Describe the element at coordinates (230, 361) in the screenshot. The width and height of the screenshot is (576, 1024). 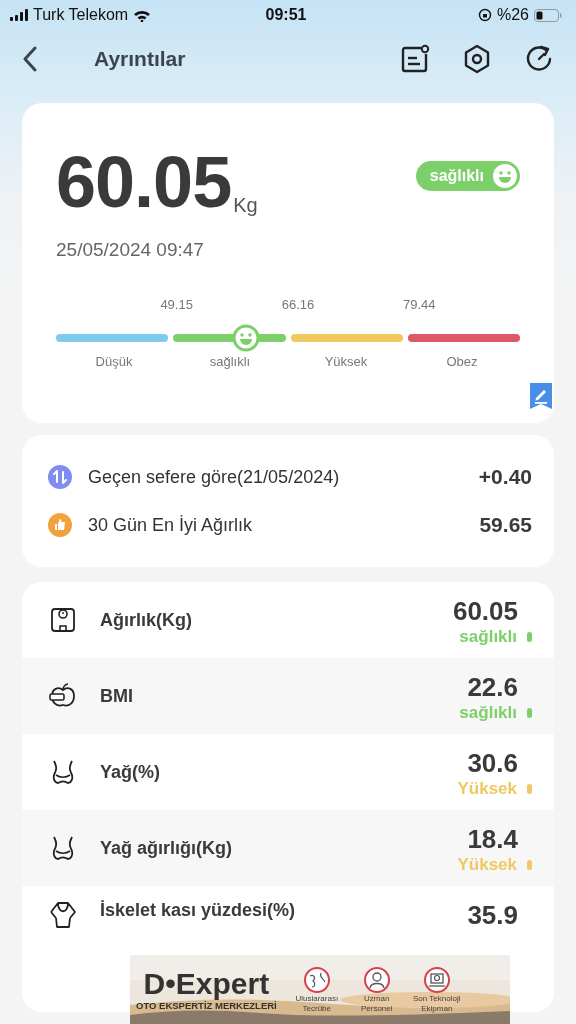
I see `range-label: sağlıklı` at that location.